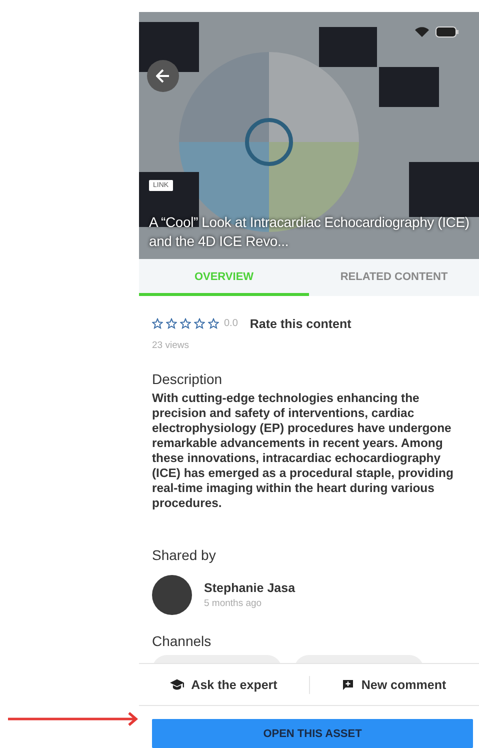  Describe the element at coordinates (231, 324) in the screenshot. I see `rating-score: 0.0` at that location.